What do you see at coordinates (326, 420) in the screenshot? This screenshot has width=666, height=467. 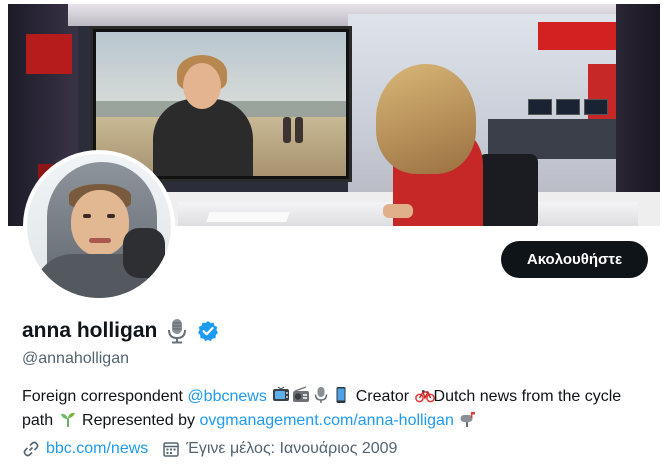 I see `bio-website-link: ovgmanagement.com/anna-holligan` at bounding box center [326, 420].